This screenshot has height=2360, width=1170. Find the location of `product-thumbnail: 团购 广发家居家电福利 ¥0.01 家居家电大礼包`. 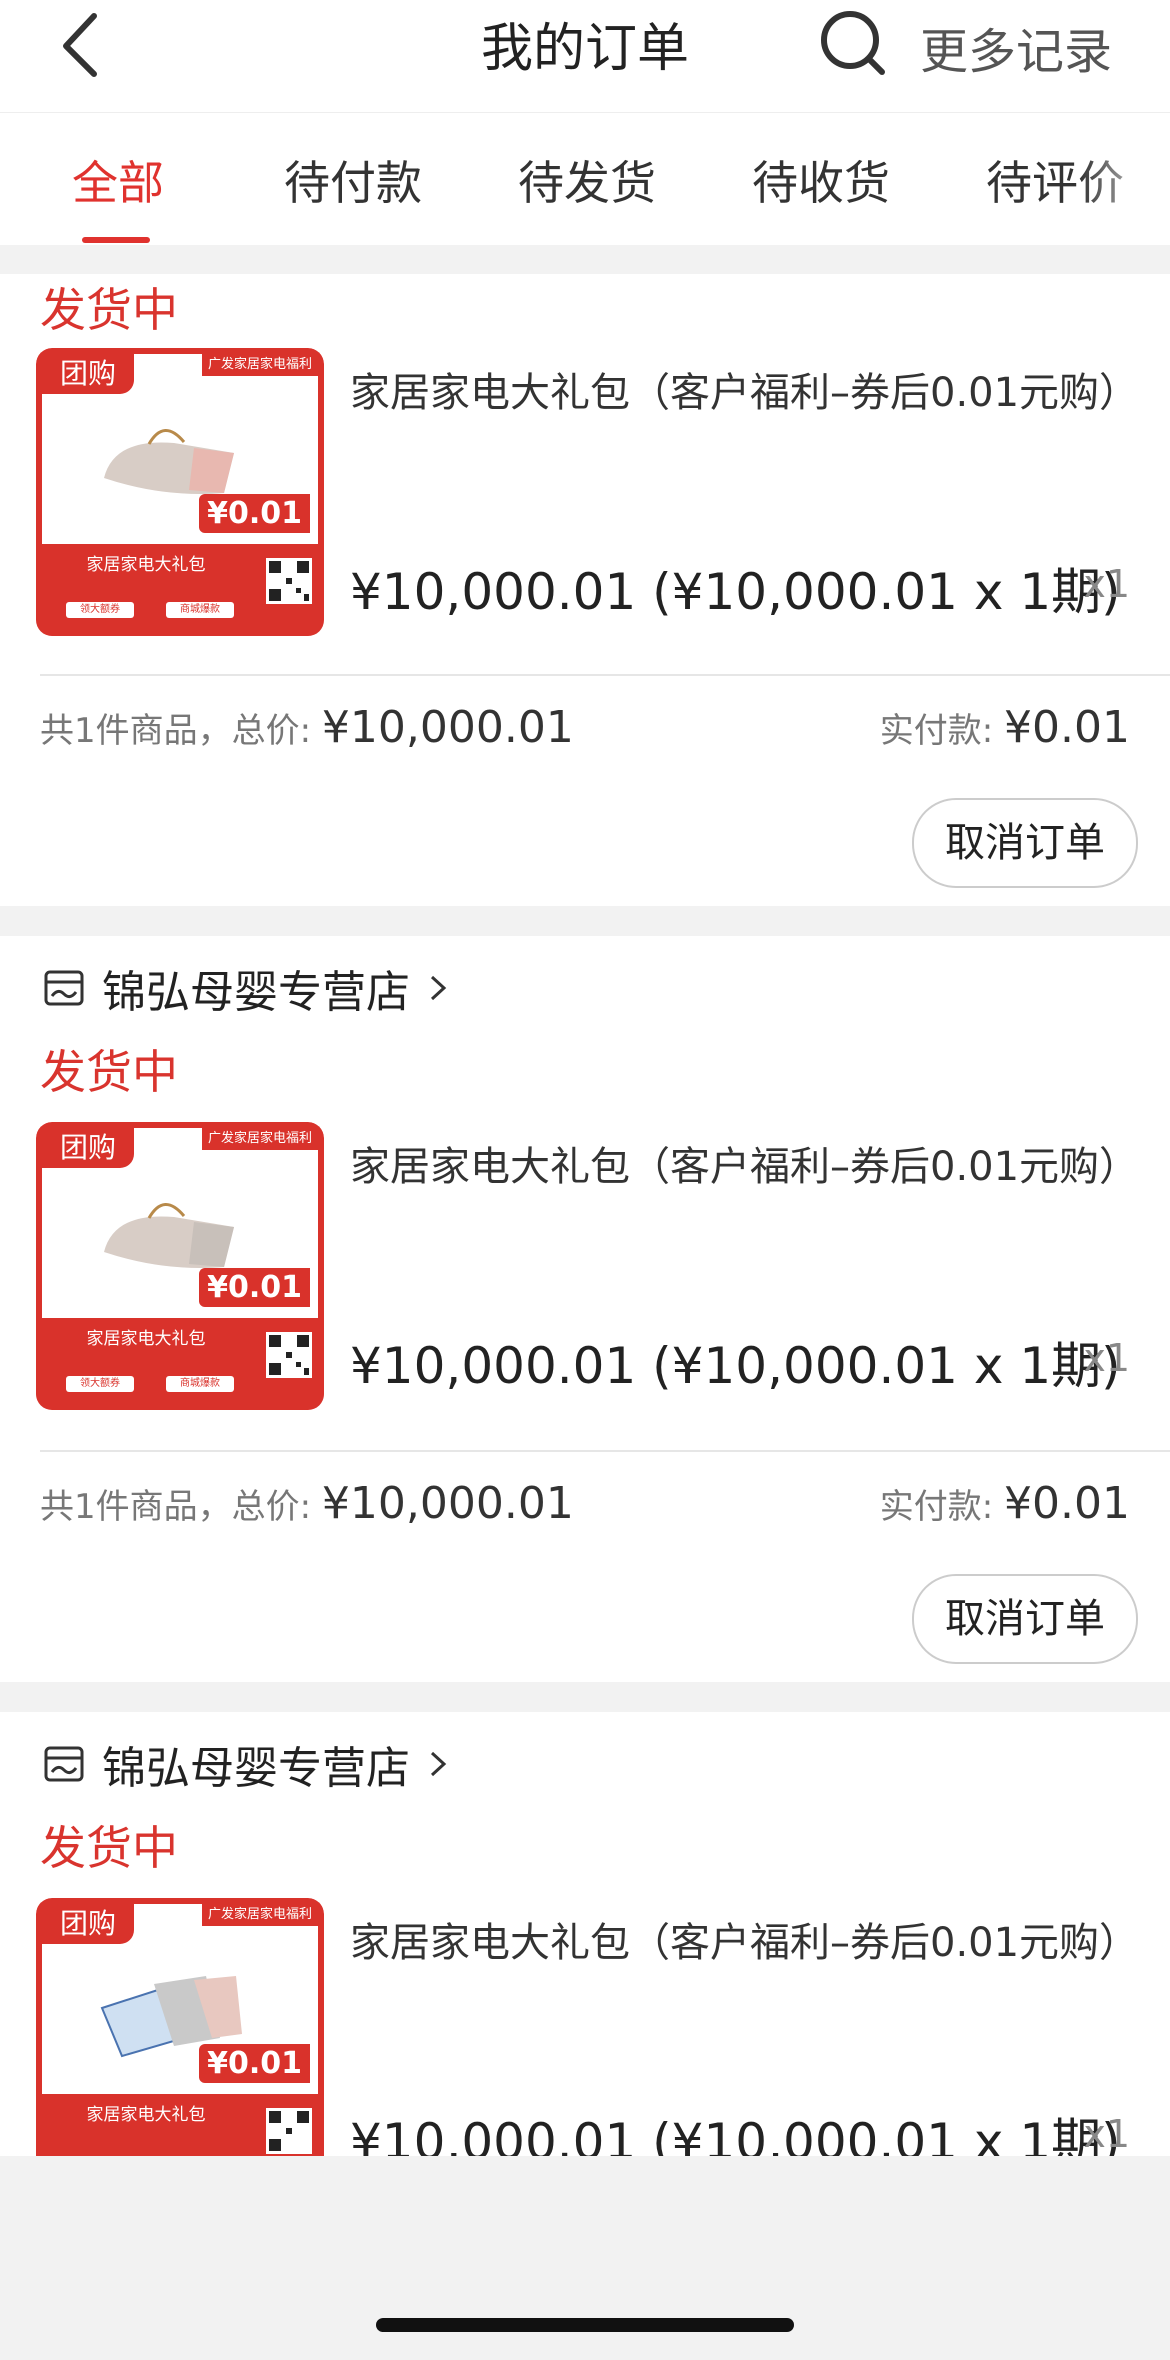

product-thumbnail: 团购 广发家居家电福利 ¥0.01 家居家电大礼包 is located at coordinates (180, 2027).